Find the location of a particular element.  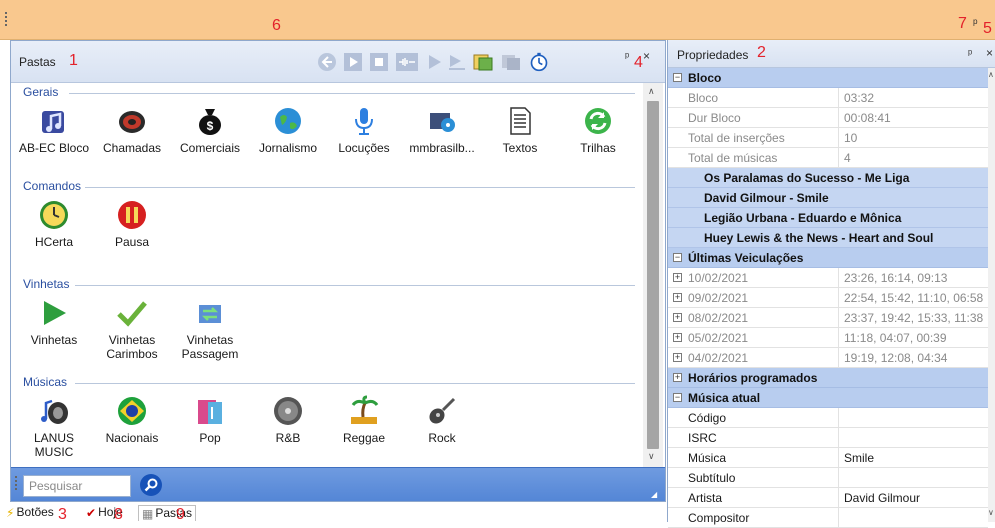

folders-scrollbar: ∧ ∨ is located at coordinates (653, 275).